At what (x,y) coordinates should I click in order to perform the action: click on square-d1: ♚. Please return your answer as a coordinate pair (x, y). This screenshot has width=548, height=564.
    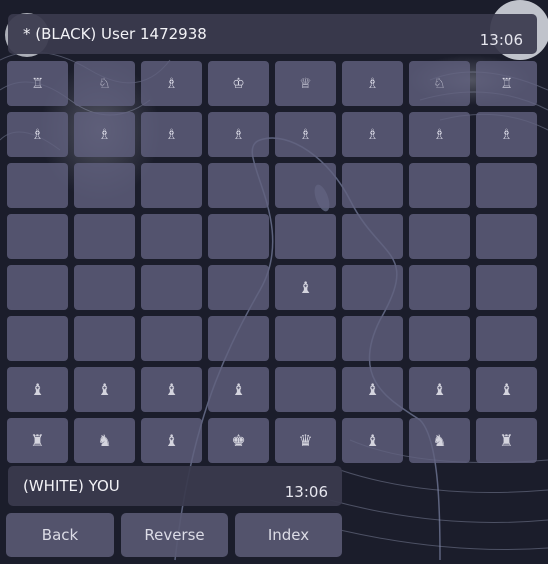
    Looking at the image, I should click on (238, 440).